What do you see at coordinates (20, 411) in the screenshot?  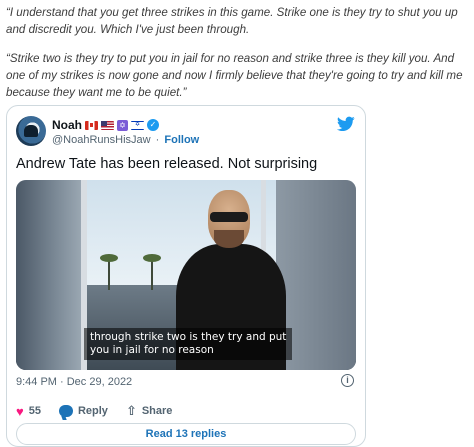 I see `heart-icon: ♥` at bounding box center [20, 411].